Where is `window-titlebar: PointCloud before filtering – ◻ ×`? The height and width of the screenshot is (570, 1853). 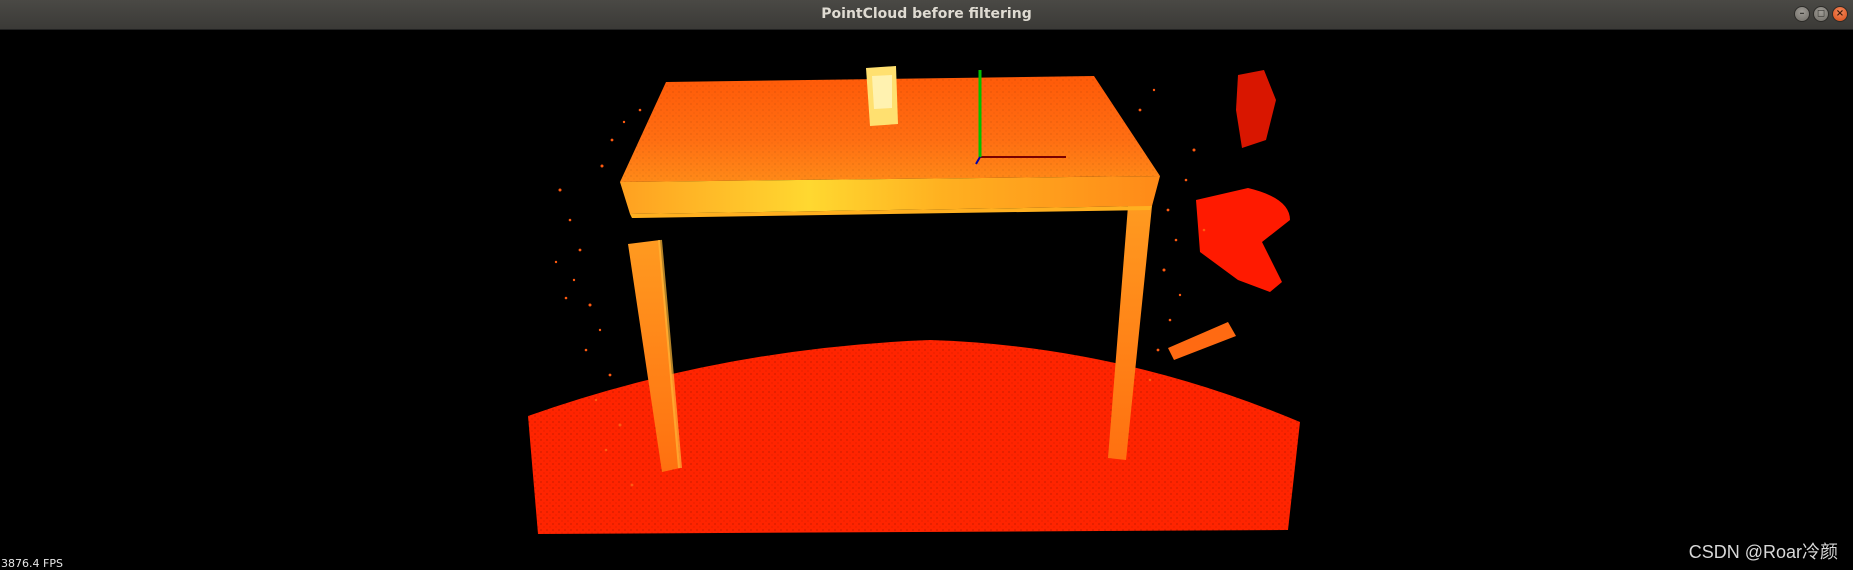
window-titlebar: PointCloud before filtering – ◻ × is located at coordinates (926, 15).